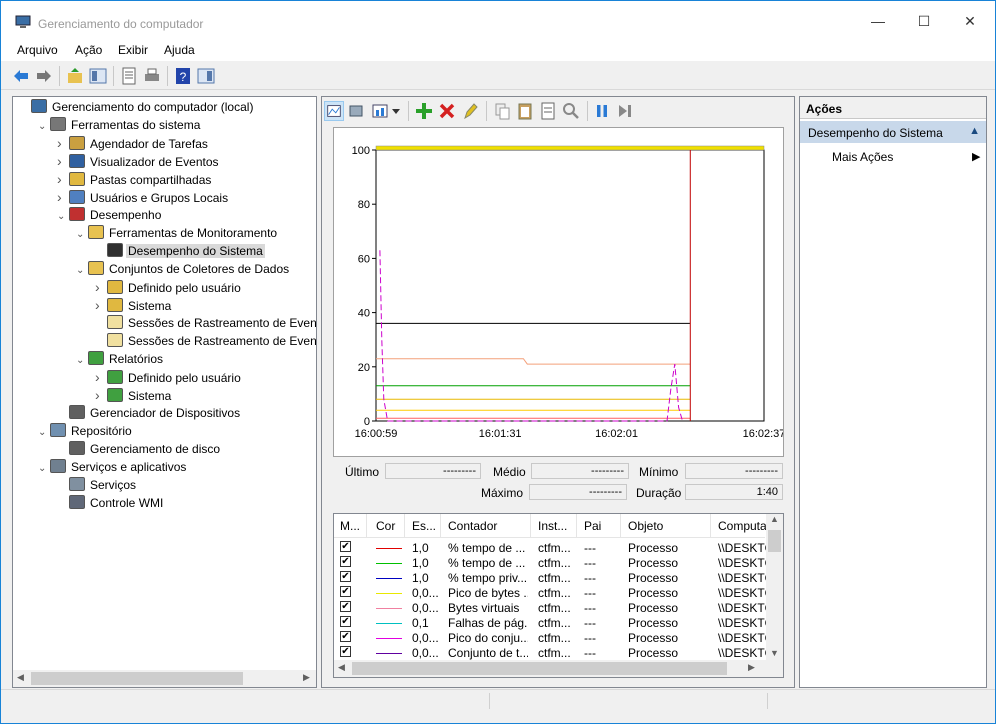 The image size is (996, 724). I want to click on help-icon: ?, so click(183, 76).